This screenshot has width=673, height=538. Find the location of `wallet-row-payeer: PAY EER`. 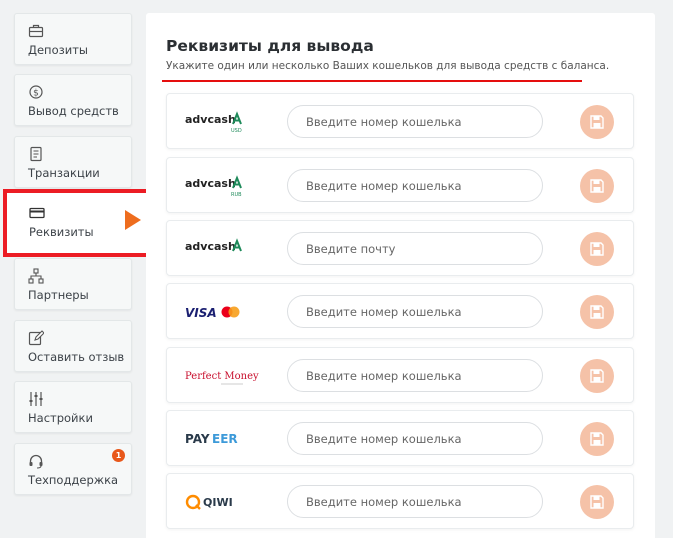

wallet-row-payeer: PAY EER is located at coordinates (400, 438).